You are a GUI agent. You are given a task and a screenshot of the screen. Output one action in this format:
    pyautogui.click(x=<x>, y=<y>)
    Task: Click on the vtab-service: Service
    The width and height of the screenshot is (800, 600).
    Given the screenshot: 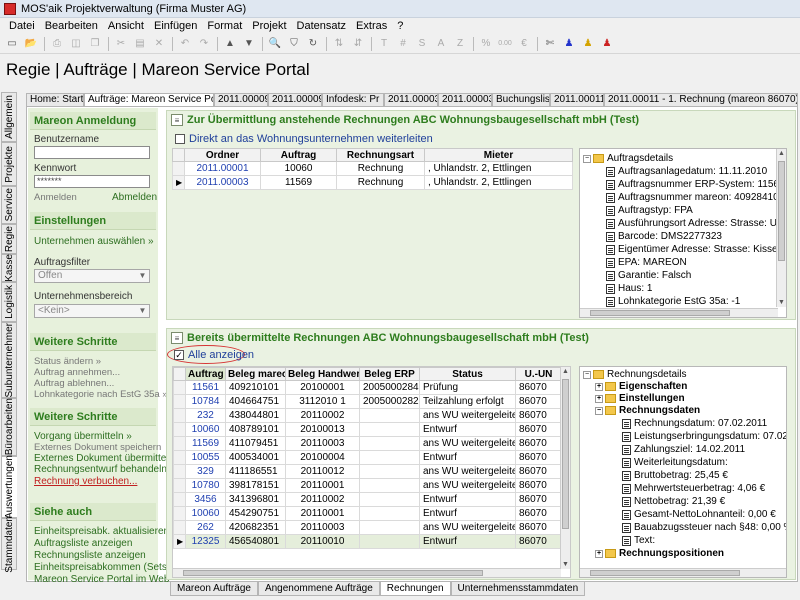 What is the action you would take?
    pyautogui.click(x=9, y=205)
    